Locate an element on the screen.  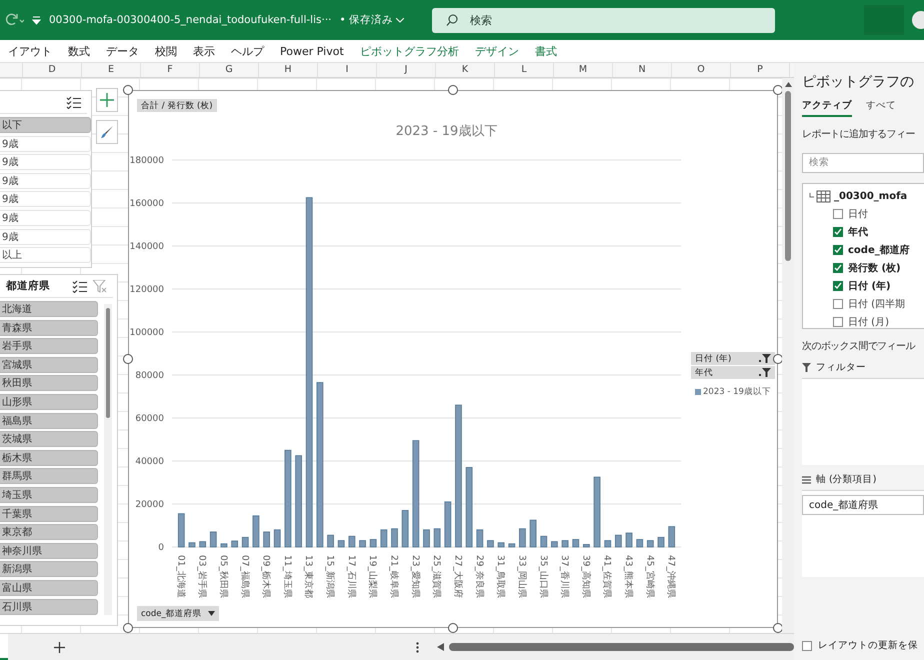
checkbox is located at coordinates (807, 645).